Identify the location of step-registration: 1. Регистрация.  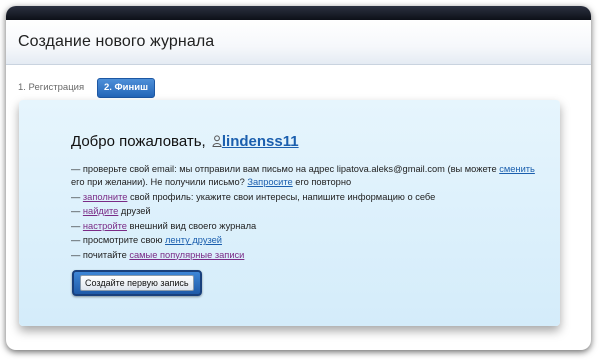
(51, 87).